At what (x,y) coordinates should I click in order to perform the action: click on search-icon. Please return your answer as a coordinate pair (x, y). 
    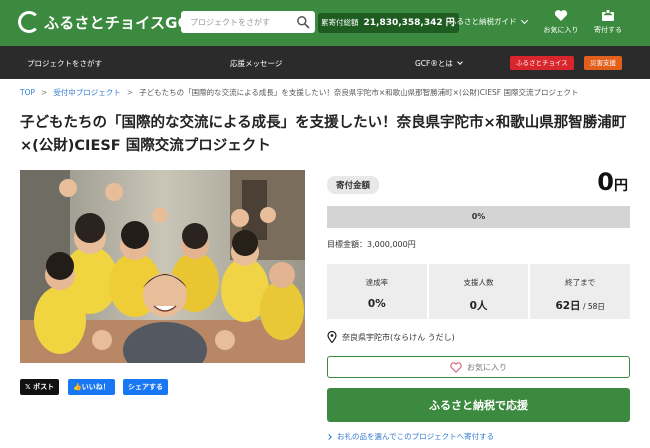
    Looking at the image, I should click on (303, 22).